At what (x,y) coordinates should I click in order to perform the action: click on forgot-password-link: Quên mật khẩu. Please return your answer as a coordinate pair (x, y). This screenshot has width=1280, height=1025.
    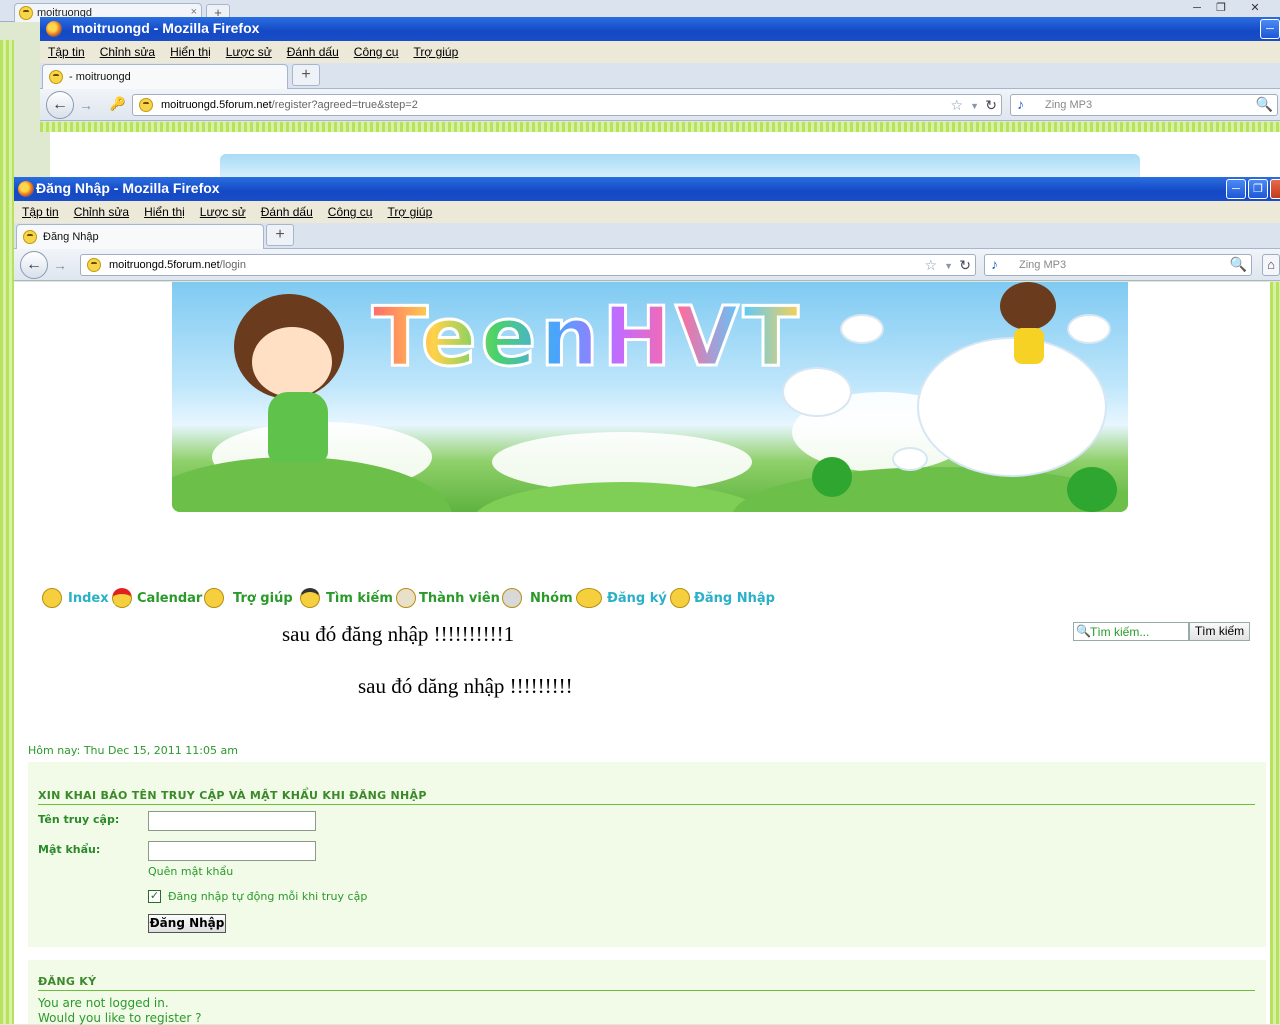
    Looking at the image, I should click on (190, 871).